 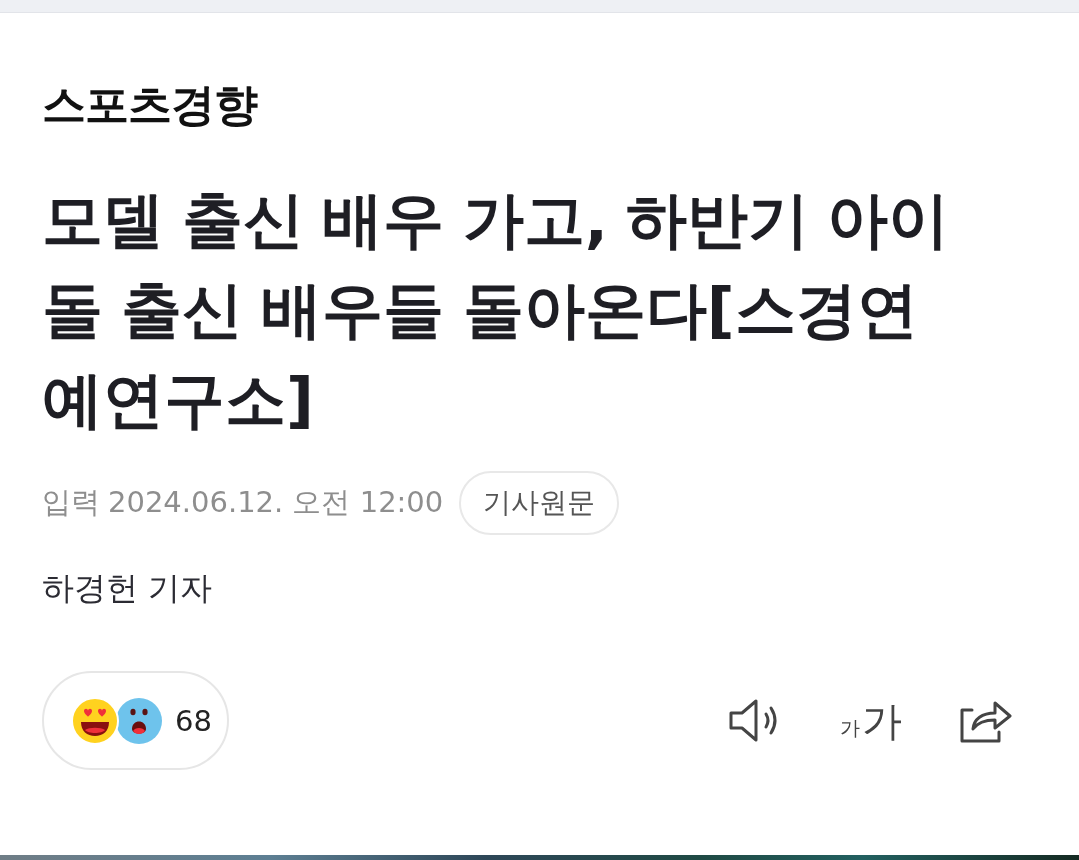 I want to click on shocked-face-emoji-icon, so click(x=139, y=720).